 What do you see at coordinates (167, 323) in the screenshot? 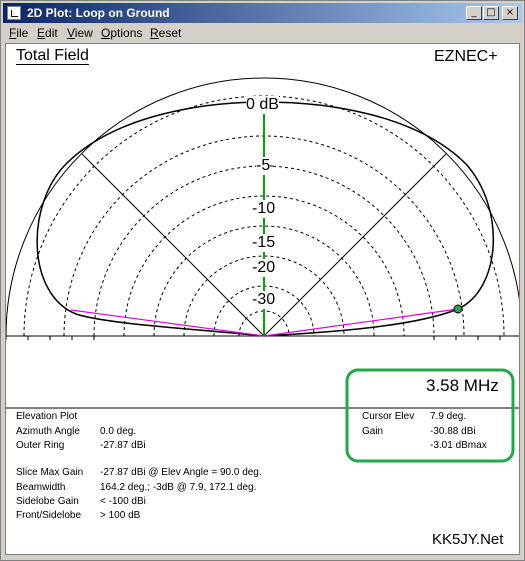
I see `cursor-line-left` at bounding box center [167, 323].